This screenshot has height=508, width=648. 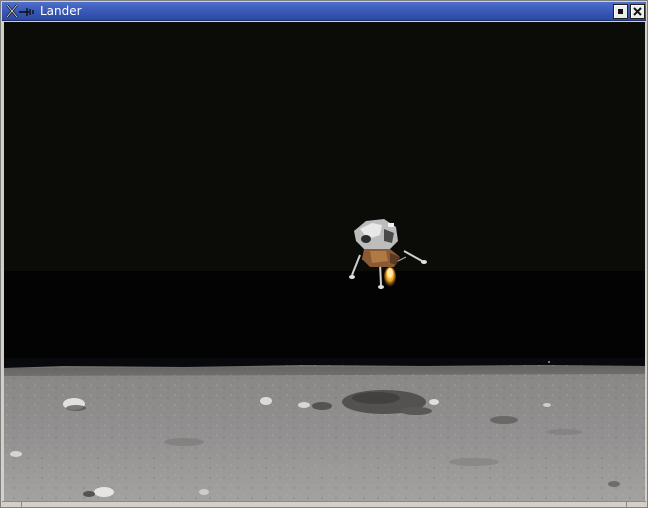 I want to click on title-bar: Lander, so click(x=324, y=11).